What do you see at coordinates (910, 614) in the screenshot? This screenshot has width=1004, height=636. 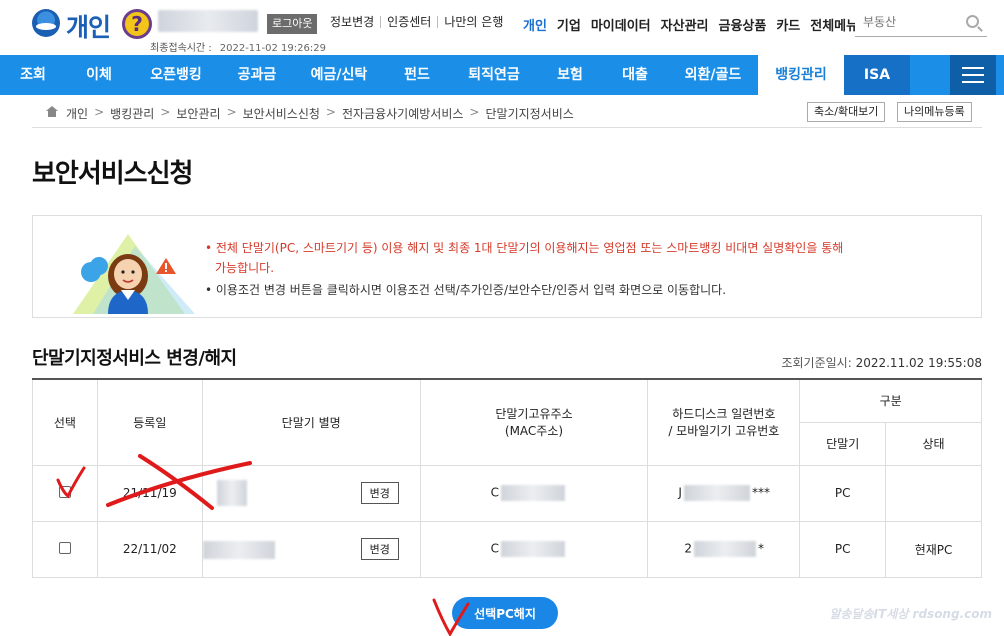 I see `watermark: 알송달송IT세상 rdsong.com` at bounding box center [910, 614].